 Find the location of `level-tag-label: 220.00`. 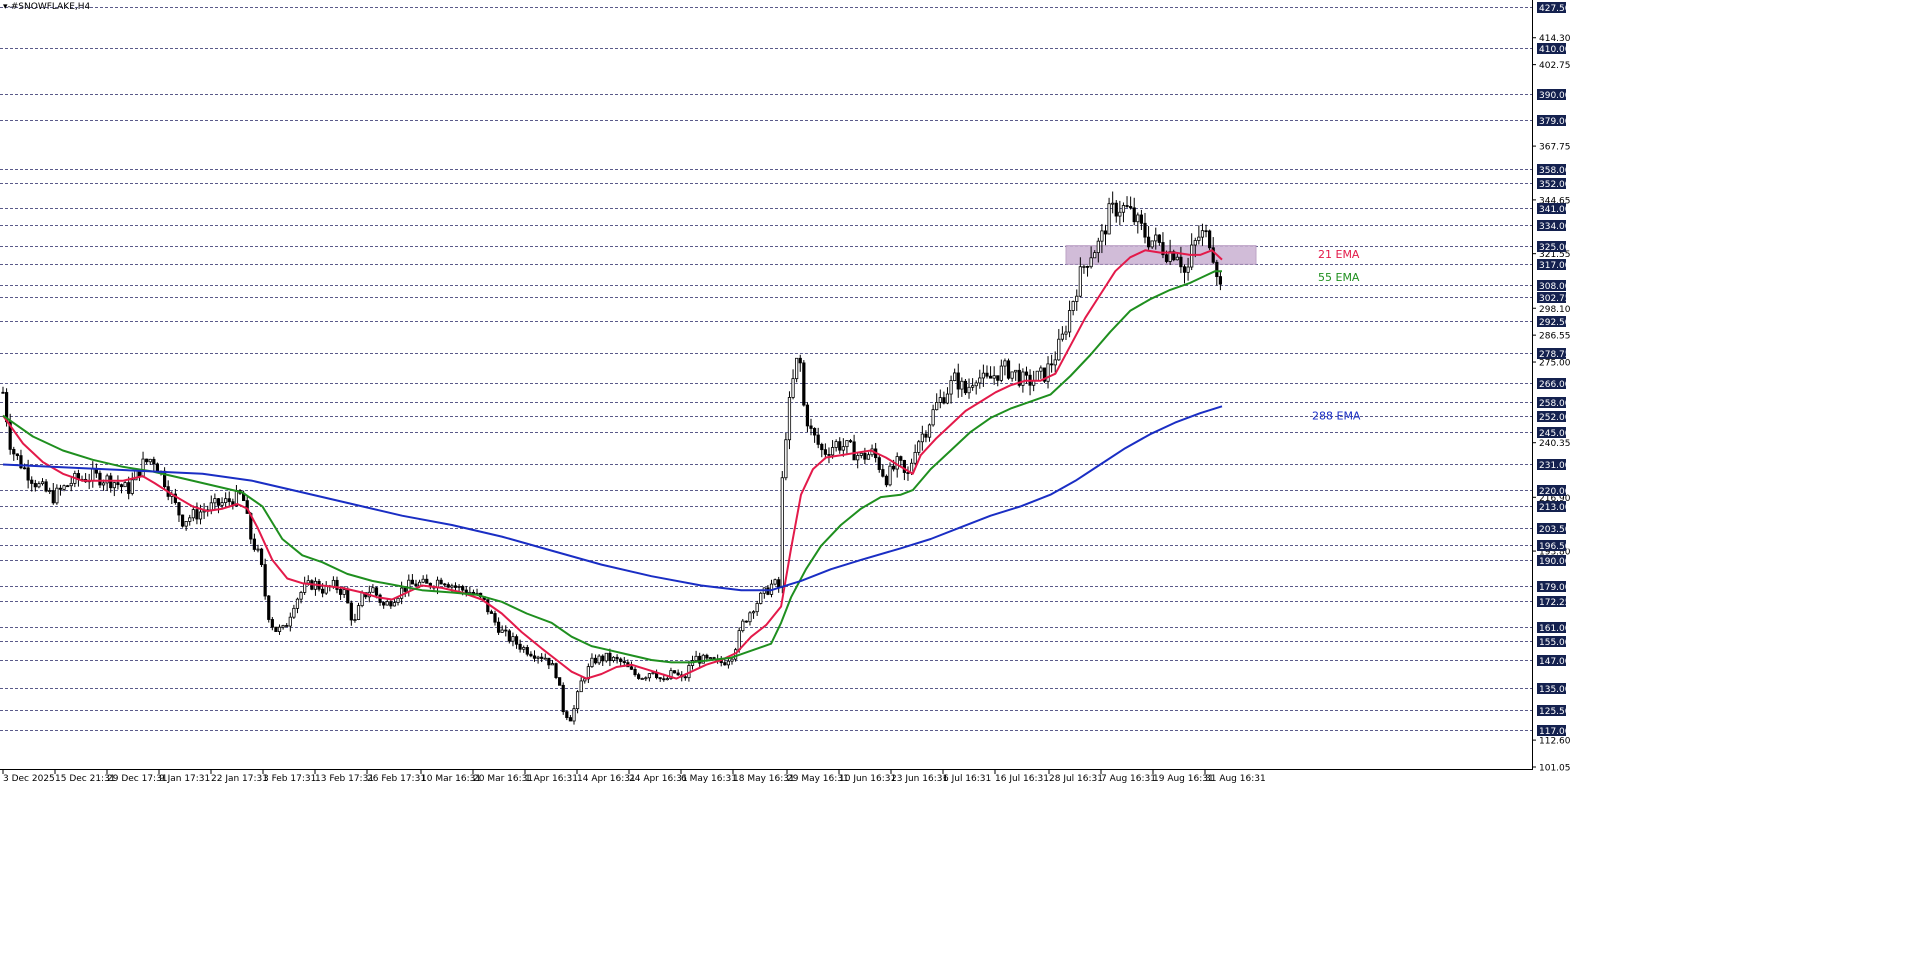

level-tag-label: 220.00 is located at coordinates (1555, 492).